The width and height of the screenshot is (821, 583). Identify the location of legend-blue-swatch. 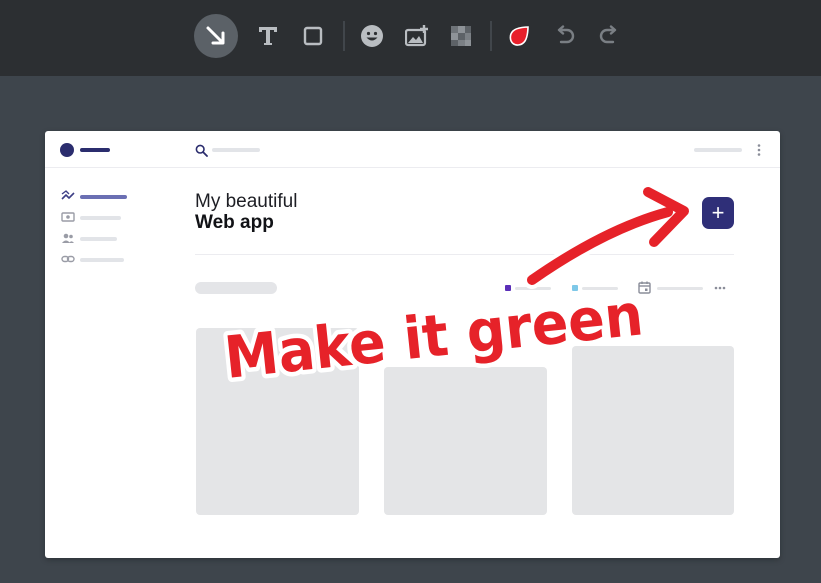
(575, 288).